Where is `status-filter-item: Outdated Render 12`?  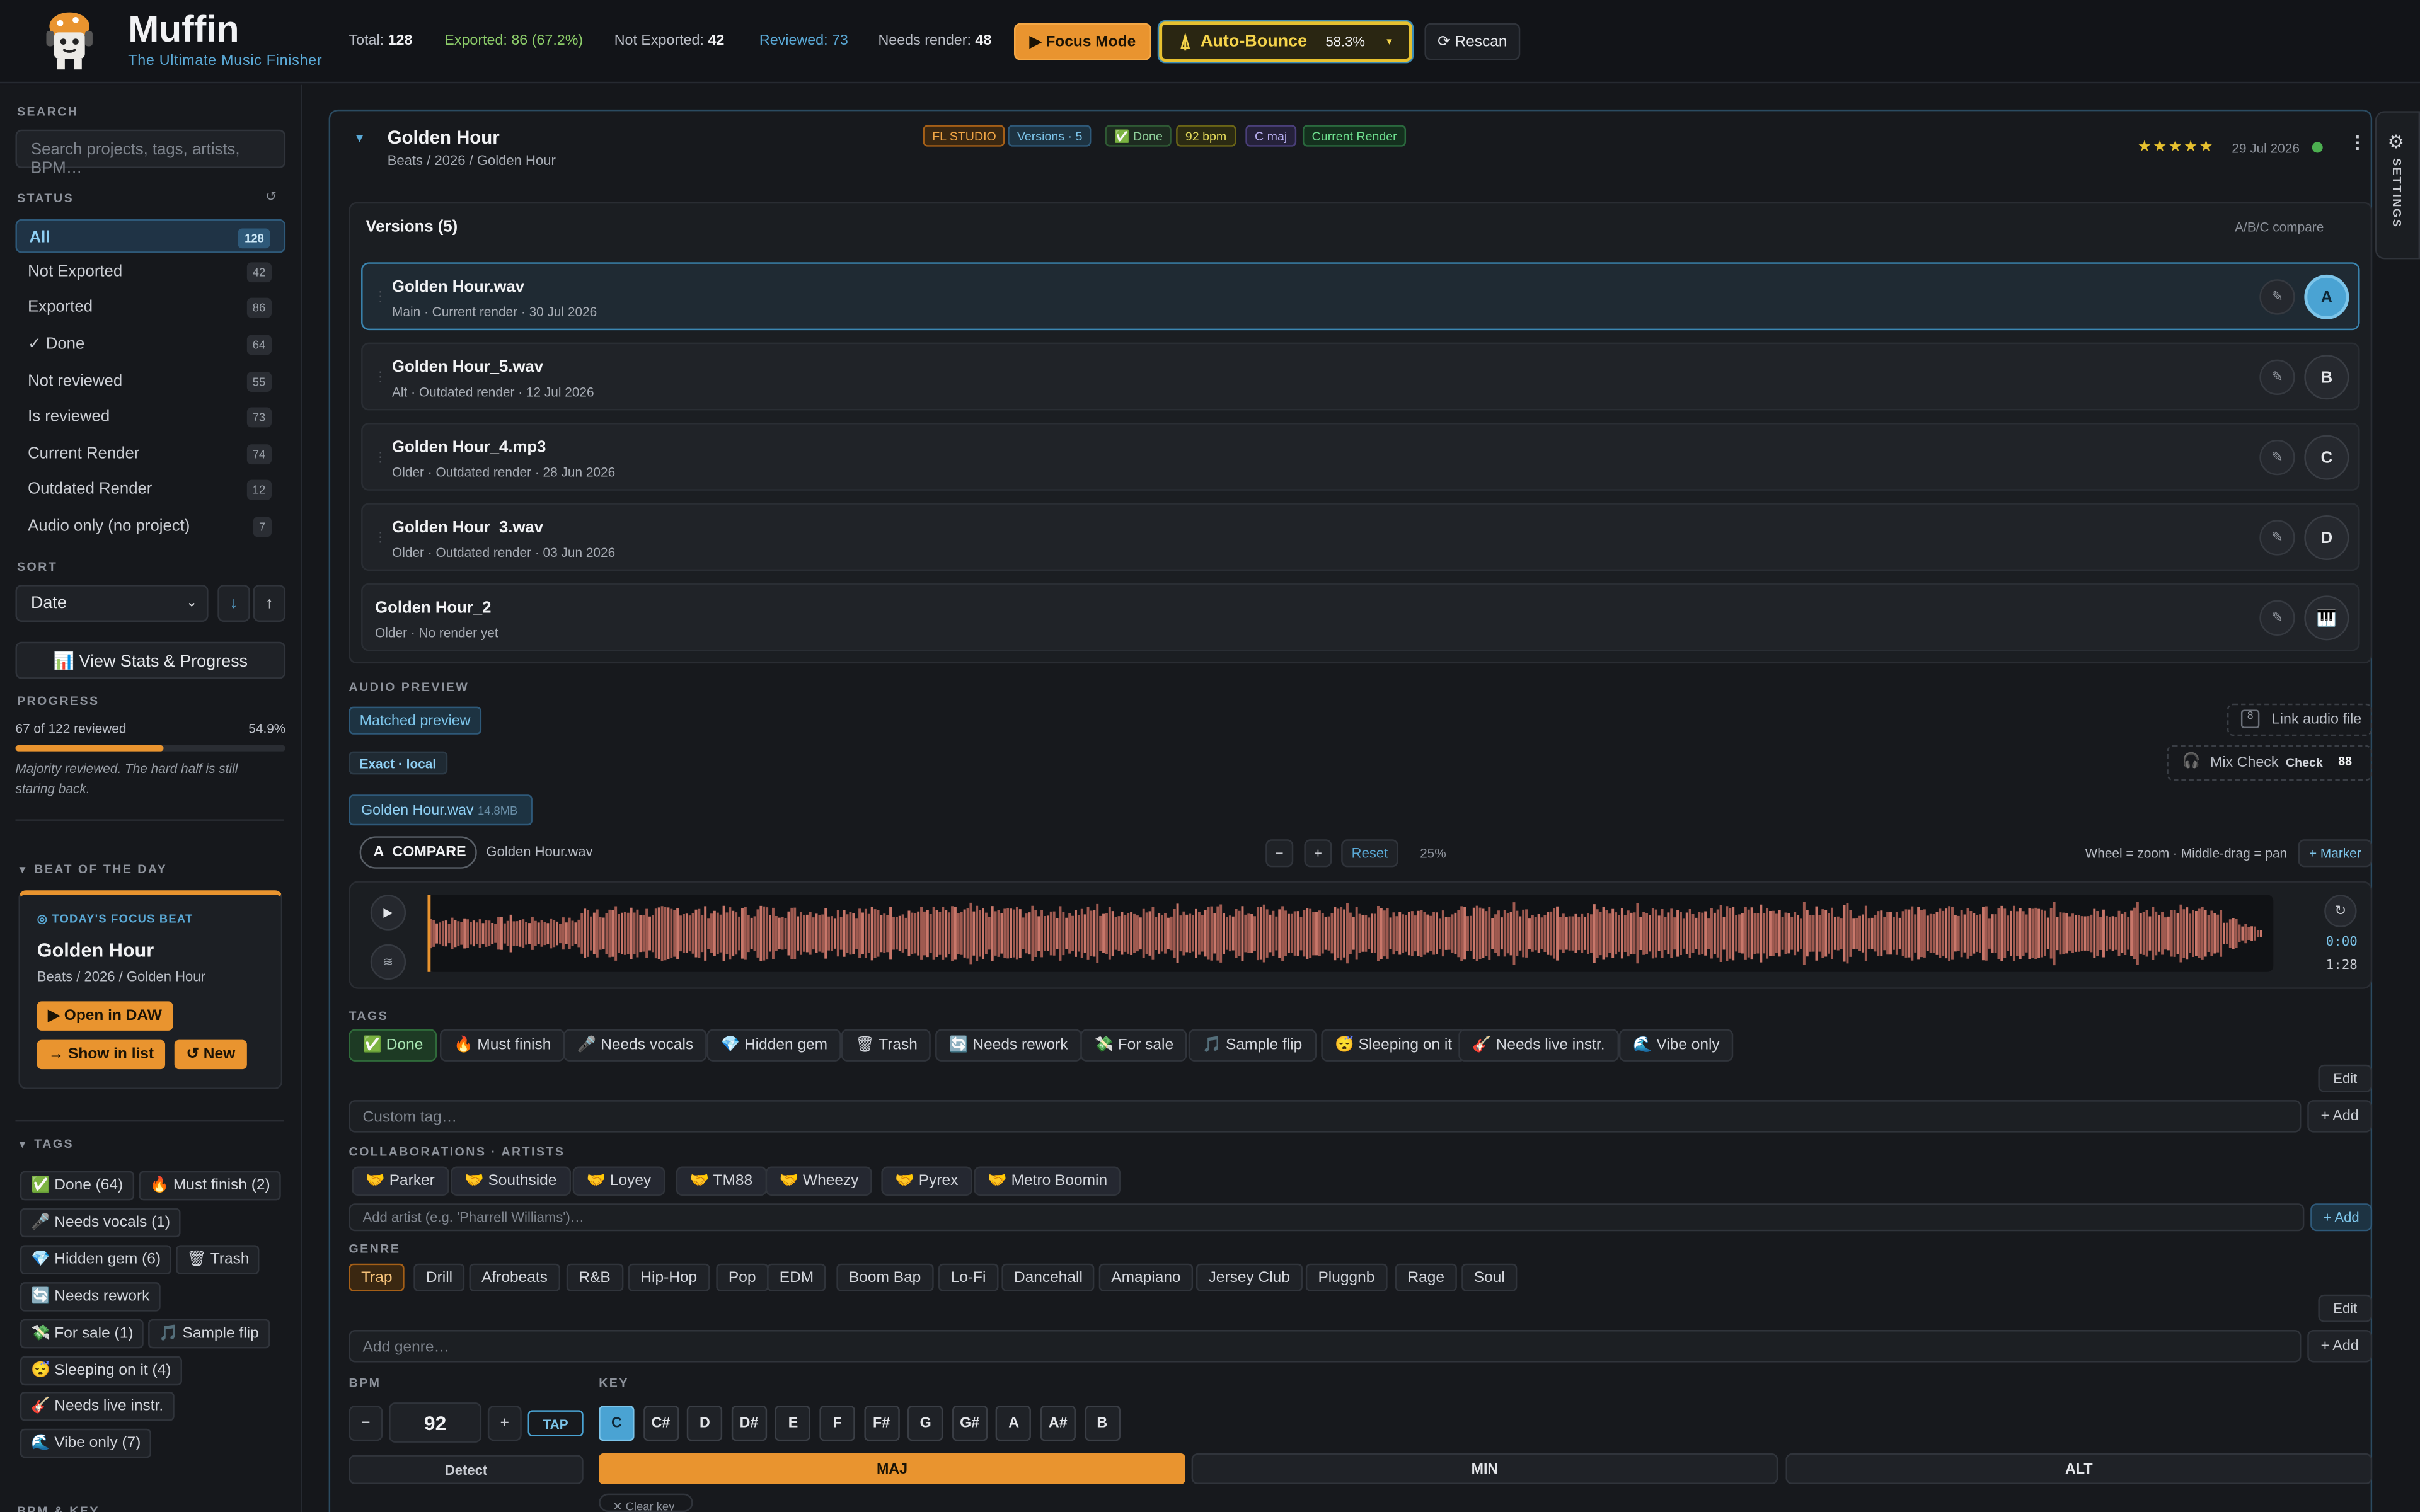
status-filter-item: Outdated Render 12 is located at coordinates (150, 489).